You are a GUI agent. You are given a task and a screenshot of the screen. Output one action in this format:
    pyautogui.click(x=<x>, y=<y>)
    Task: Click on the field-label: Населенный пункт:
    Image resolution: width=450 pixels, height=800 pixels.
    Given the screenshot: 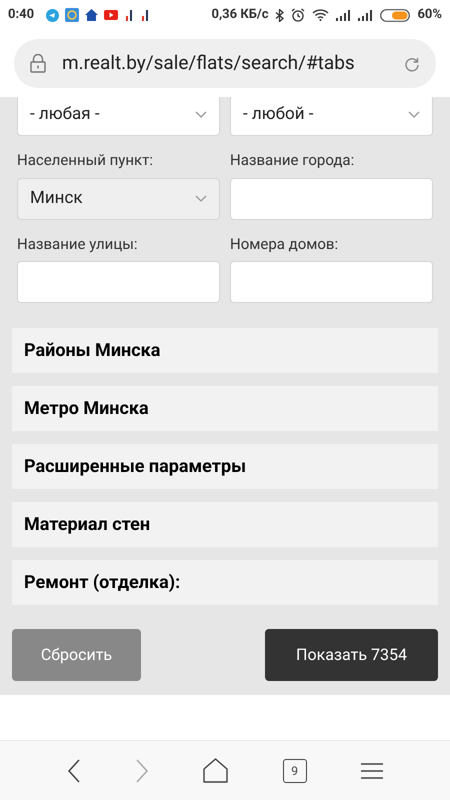 What is the action you would take?
    pyautogui.click(x=85, y=160)
    